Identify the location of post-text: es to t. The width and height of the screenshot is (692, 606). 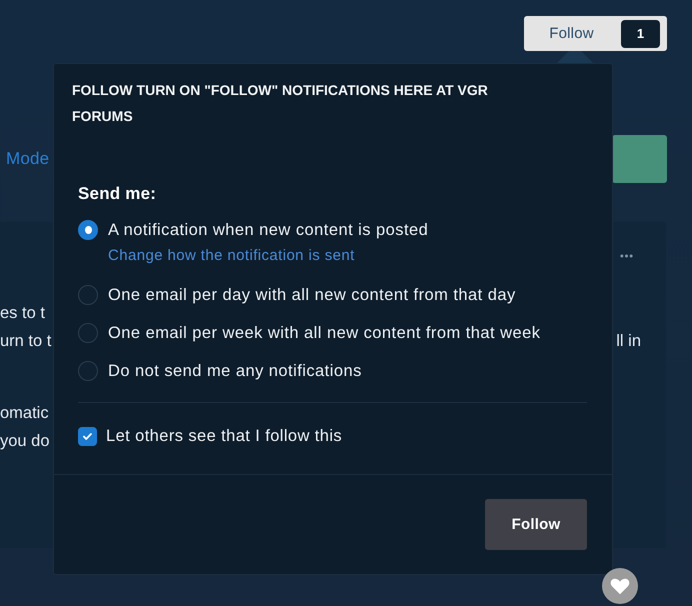
(22, 313).